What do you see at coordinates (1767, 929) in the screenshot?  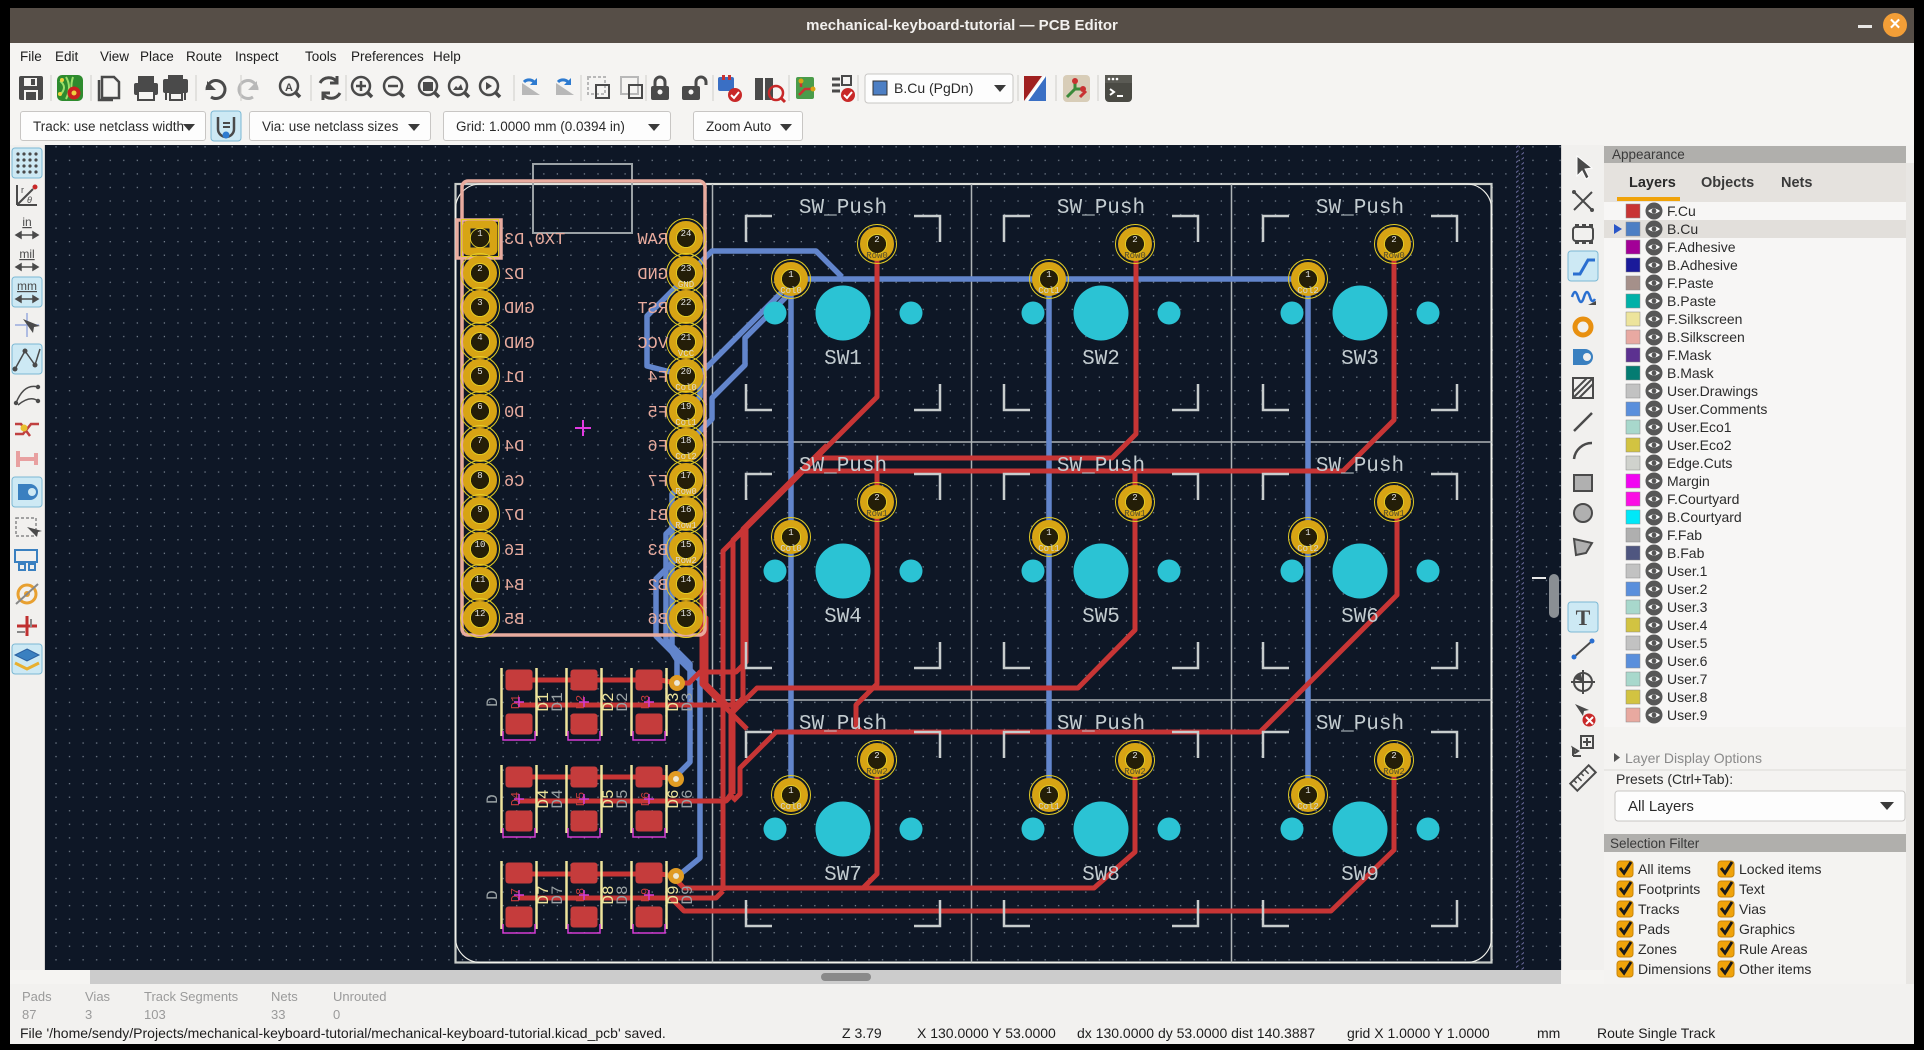 I see `svg-text: Graphics` at bounding box center [1767, 929].